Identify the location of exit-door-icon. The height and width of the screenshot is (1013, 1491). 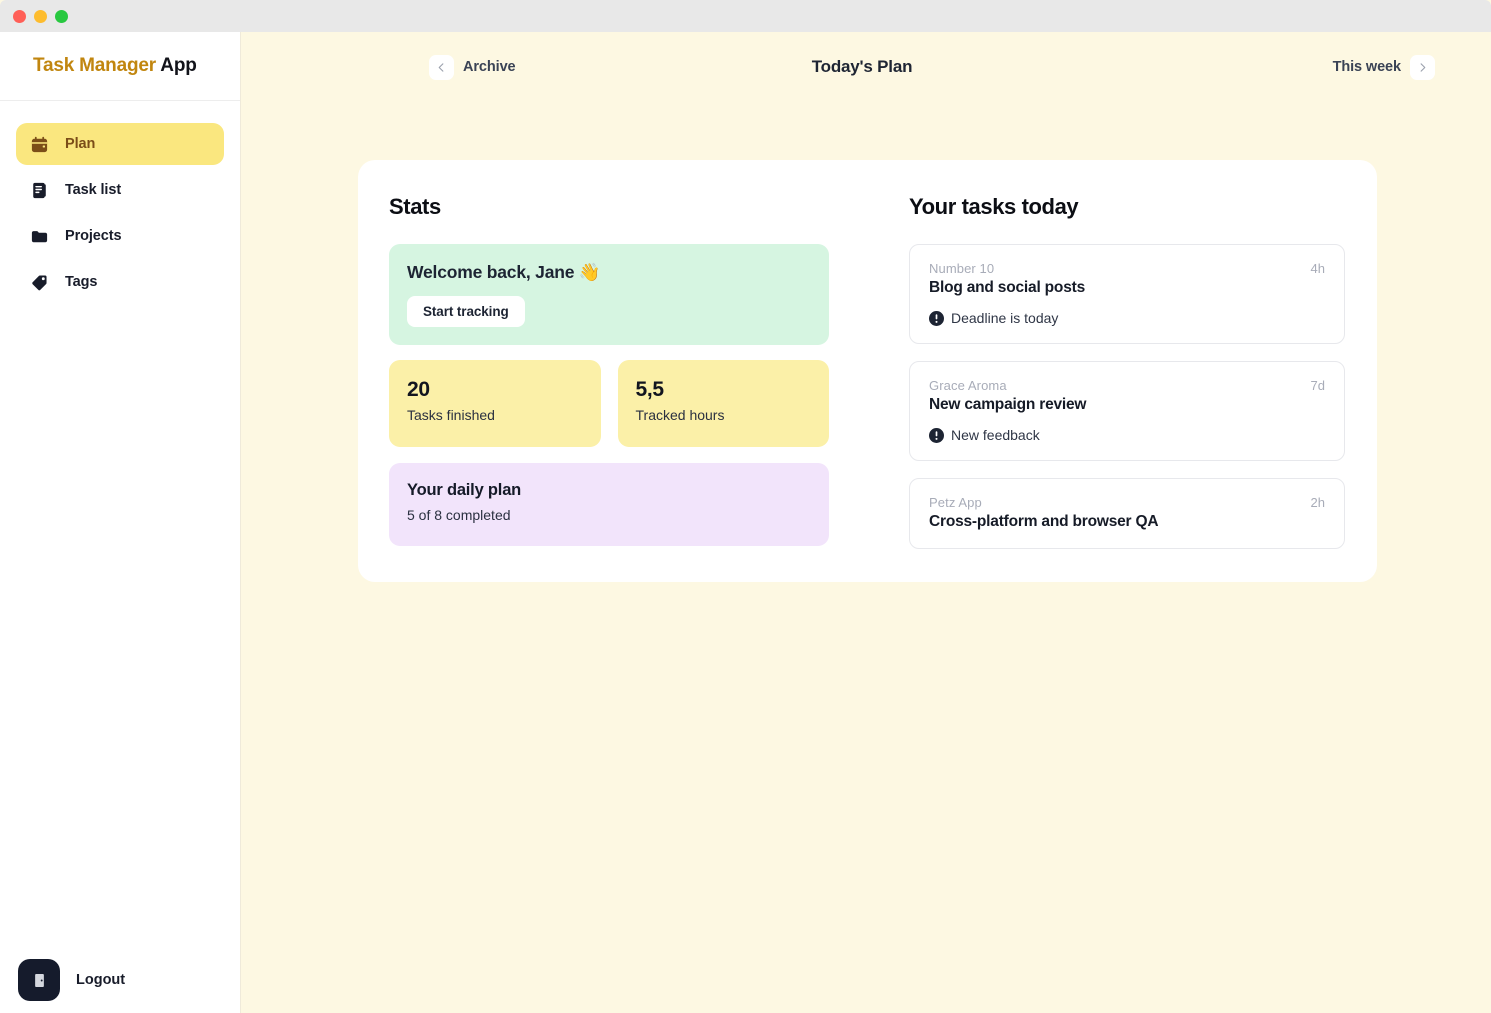
(39, 980).